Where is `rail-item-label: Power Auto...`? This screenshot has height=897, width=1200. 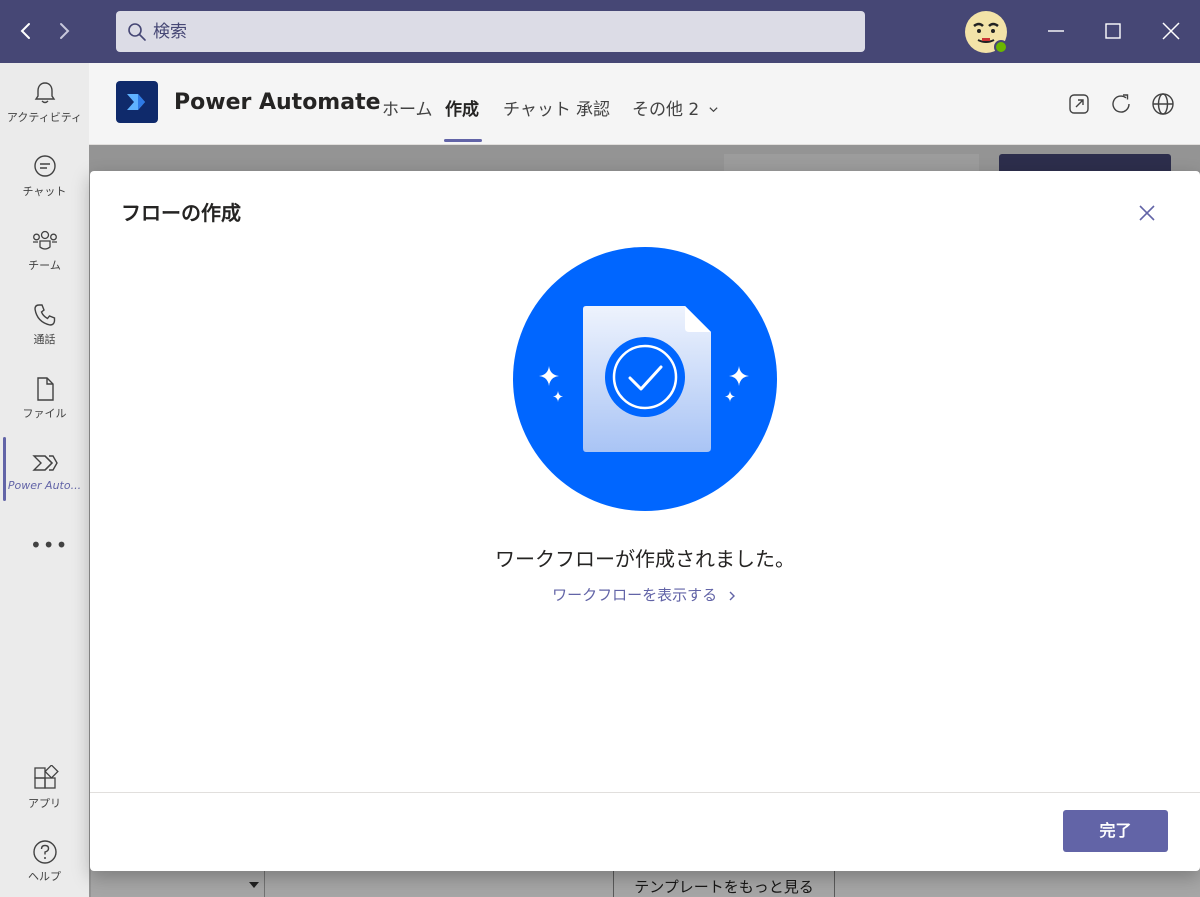 rail-item-label: Power Auto... is located at coordinates (44, 485).